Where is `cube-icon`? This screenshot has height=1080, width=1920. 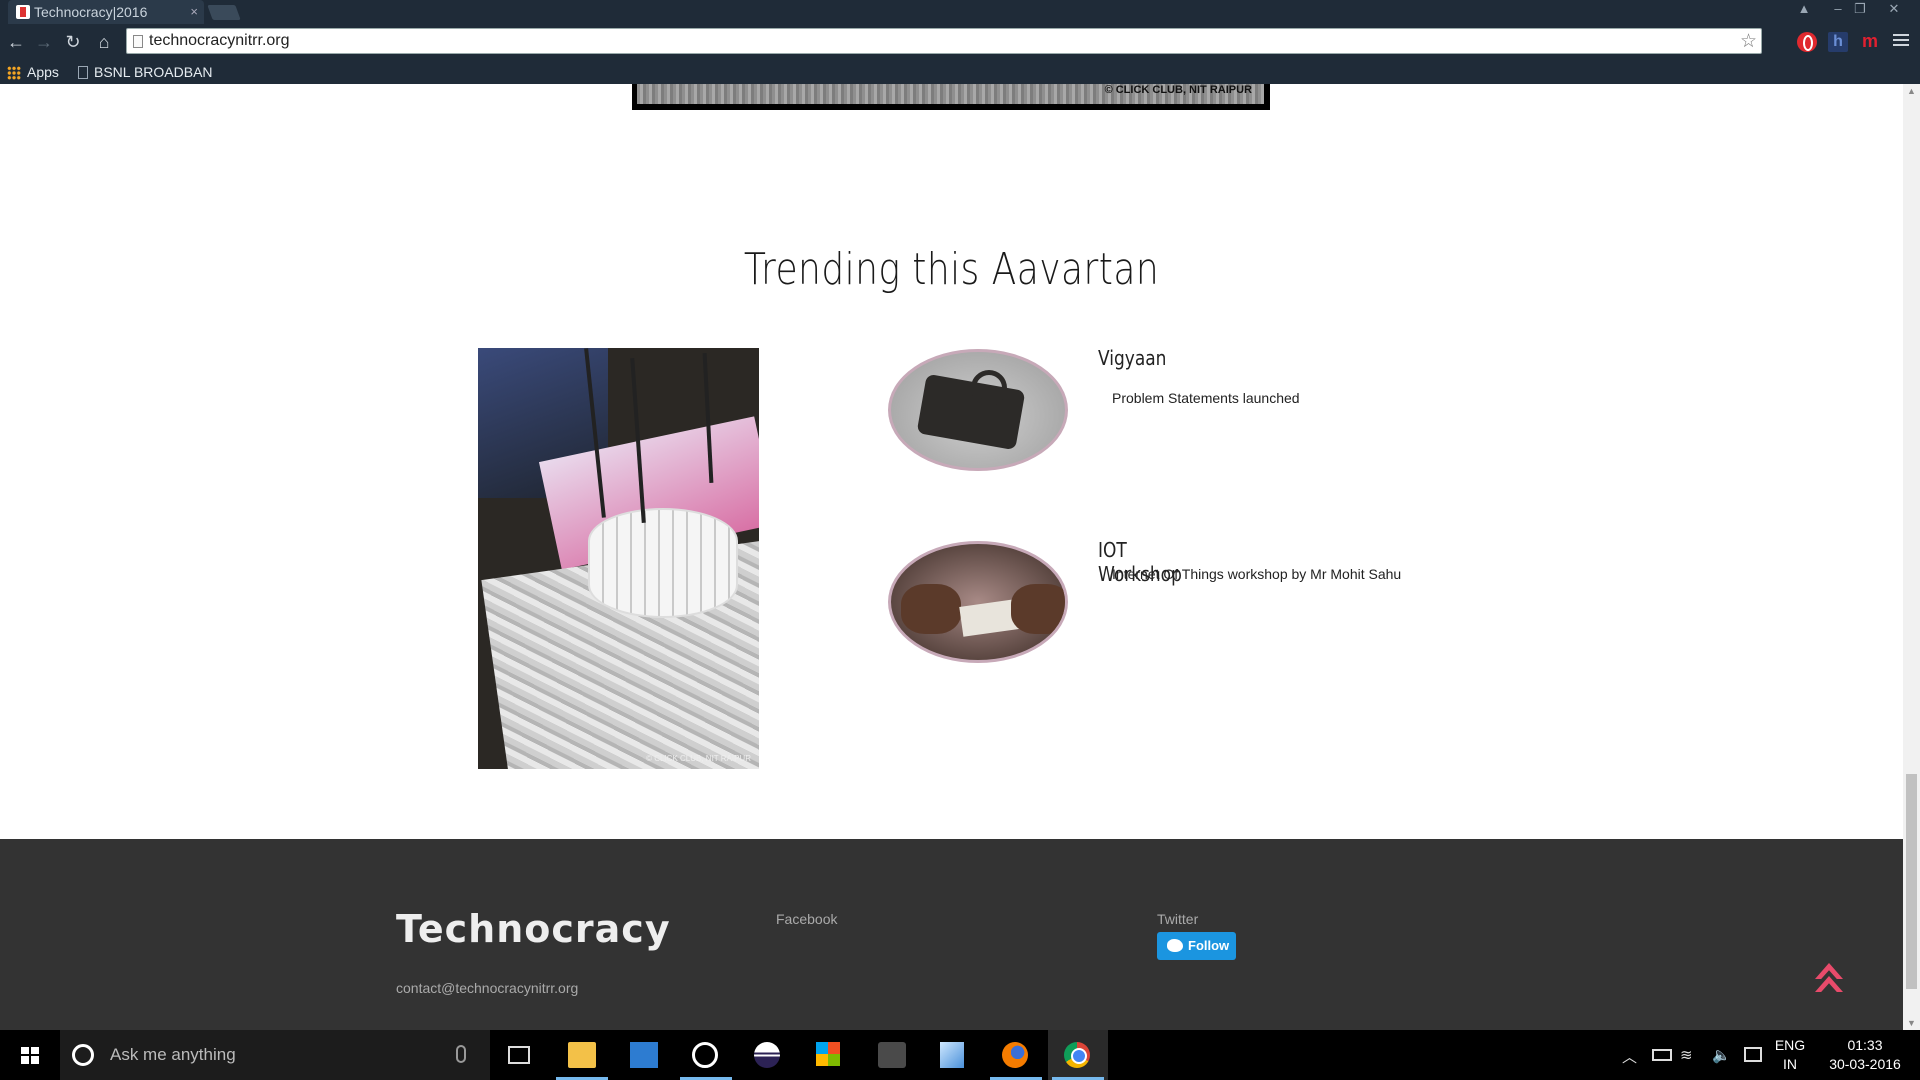
cube-icon is located at coordinates (952, 1055).